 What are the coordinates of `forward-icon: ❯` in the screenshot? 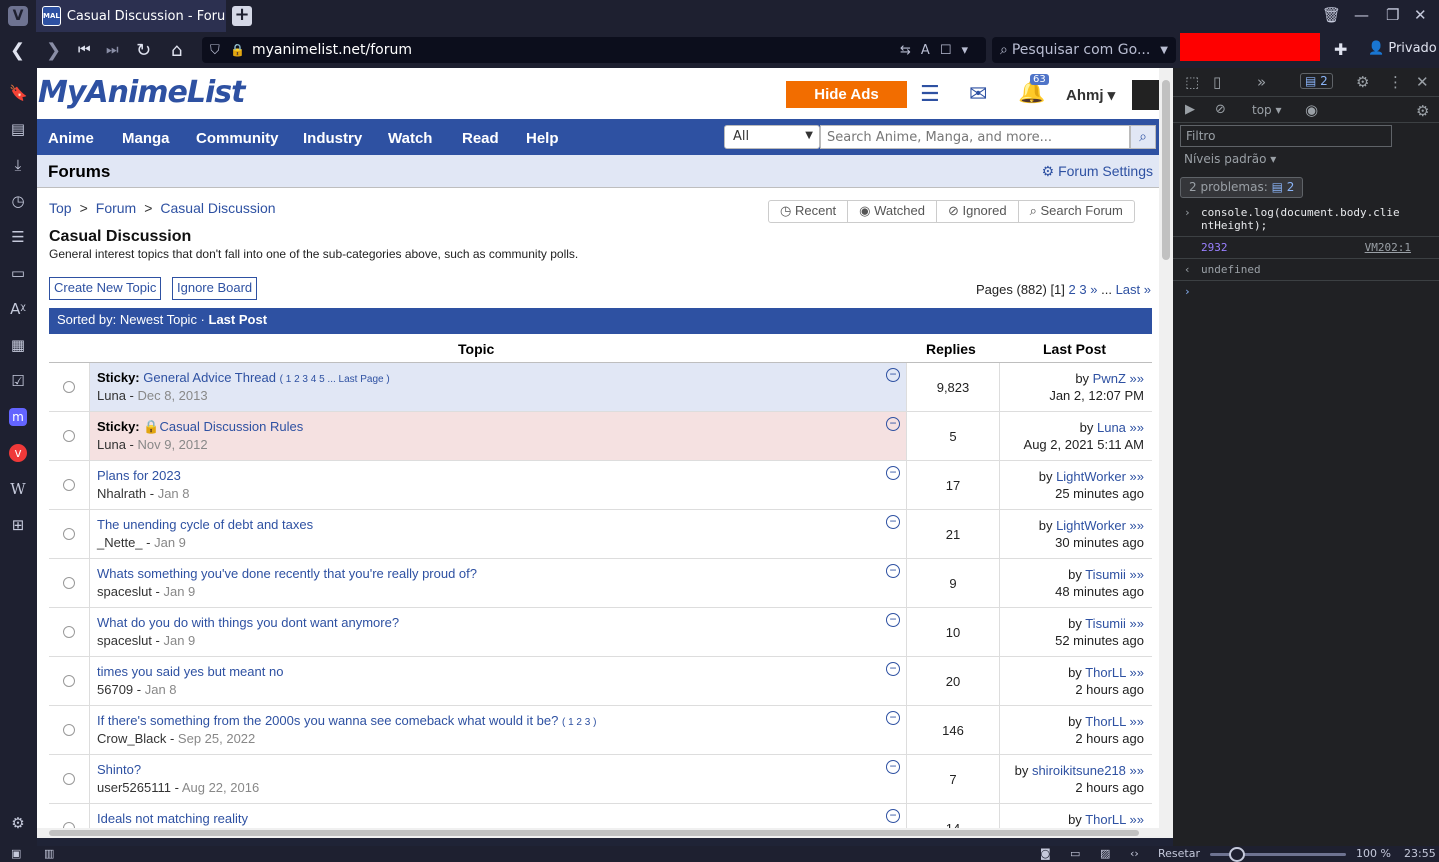 It's located at (53, 50).